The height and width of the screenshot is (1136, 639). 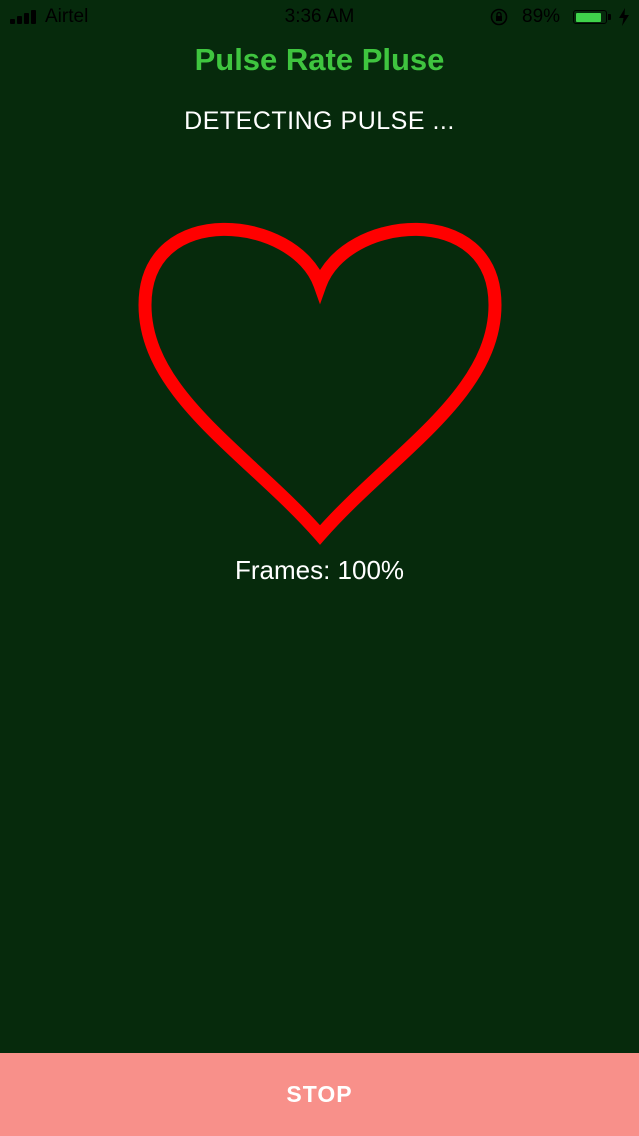 What do you see at coordinates (319, 1094) in the screenshot?
I see `stop-button: STOP` at bounding box center [319, 1094].